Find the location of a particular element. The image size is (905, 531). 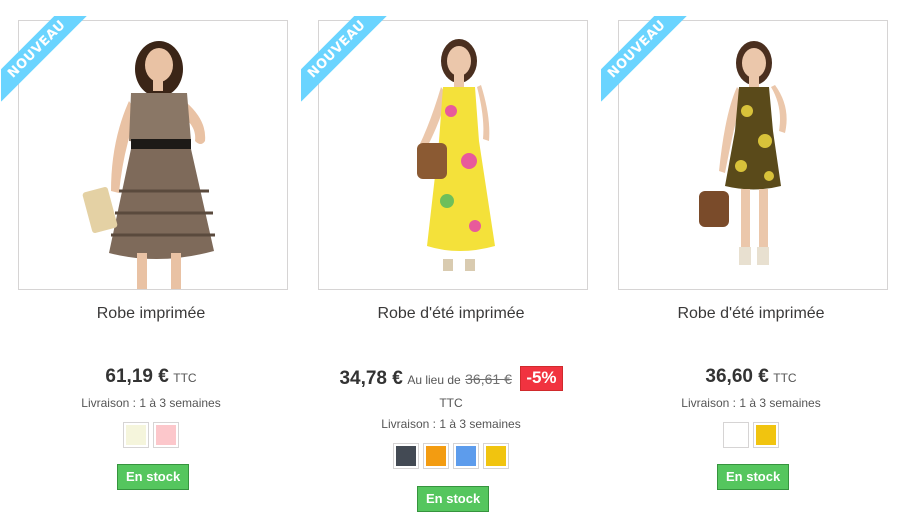

price-row: 34,78 € Au lieu de 36,61 € -5% is located at coordinates (451, 378).